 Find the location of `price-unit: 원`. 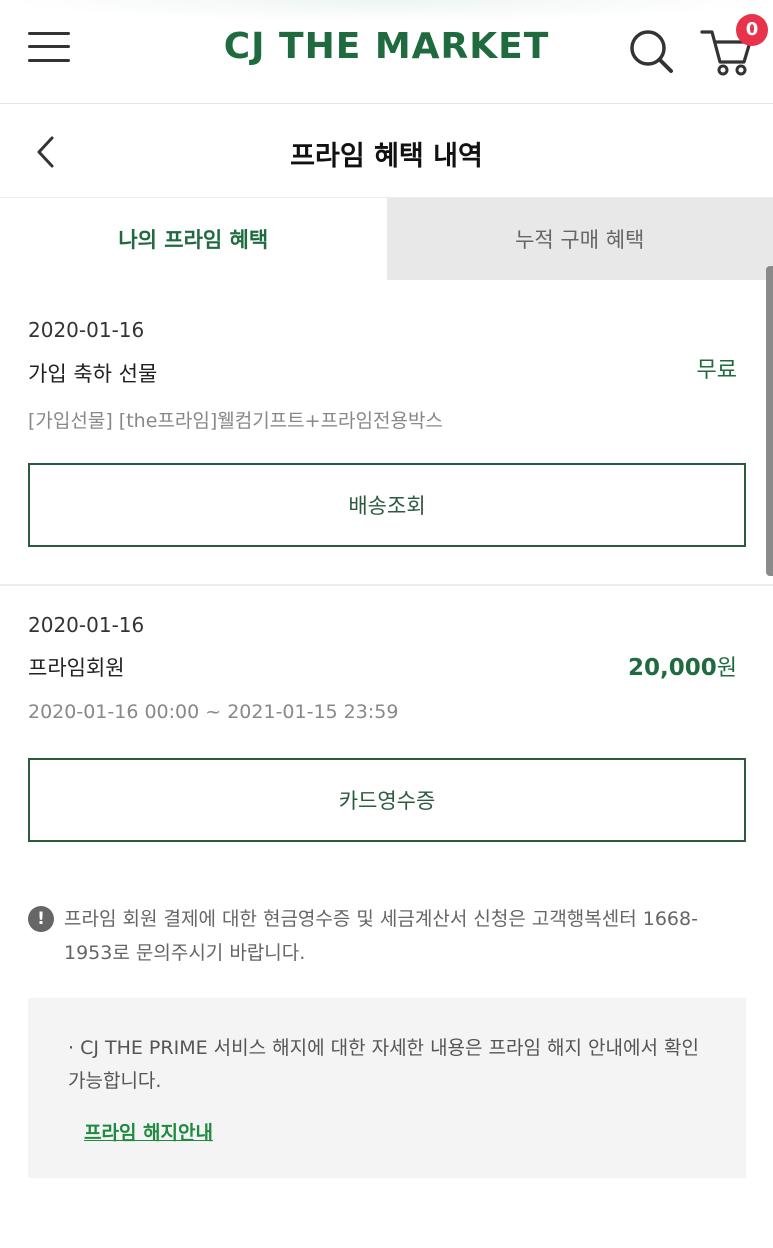

price-unit: 원 is located at coordinates (726, 668).